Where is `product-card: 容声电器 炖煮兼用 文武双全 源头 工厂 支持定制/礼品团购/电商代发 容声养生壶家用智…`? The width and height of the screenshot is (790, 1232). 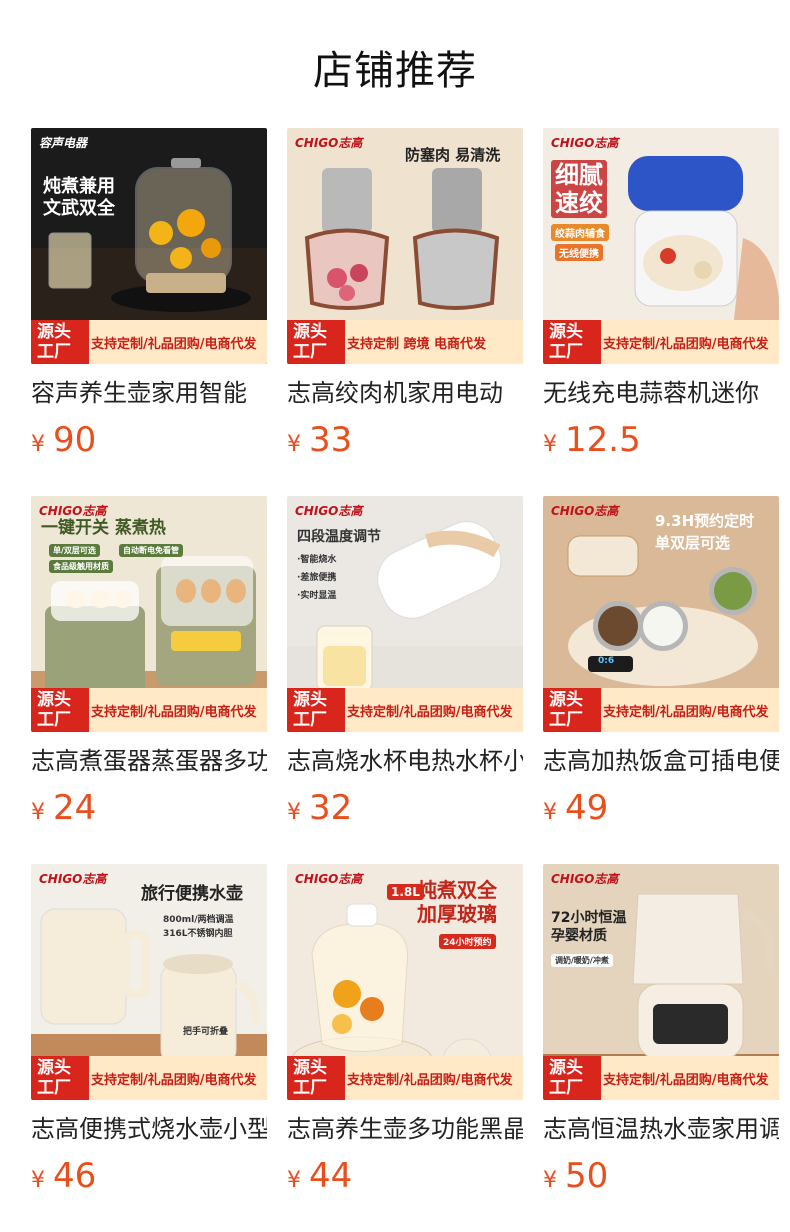 product-card: 容声电器 炖煮兼用 文武双全 源头 工厂 支持定制/礼品团购/电商代发 容声养生壶家用智… is located at coordinates (149, 312).